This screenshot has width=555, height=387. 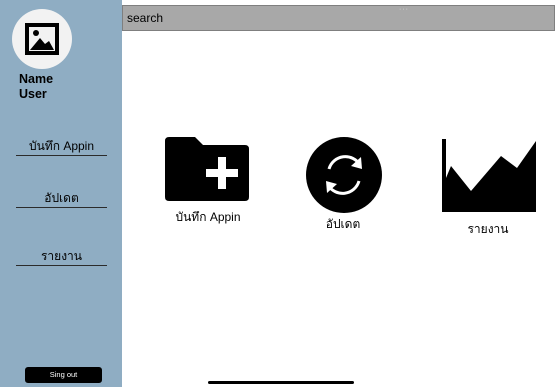 What do you see at coordinates (344, 175) in the screenshot?
I see `refresh-icon` at bounding box center [344, 175].